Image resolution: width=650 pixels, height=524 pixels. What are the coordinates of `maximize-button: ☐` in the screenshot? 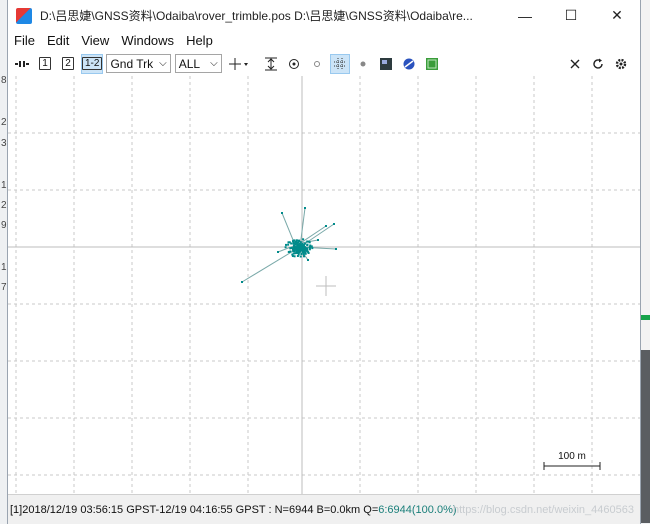 It's located at (571, 15).